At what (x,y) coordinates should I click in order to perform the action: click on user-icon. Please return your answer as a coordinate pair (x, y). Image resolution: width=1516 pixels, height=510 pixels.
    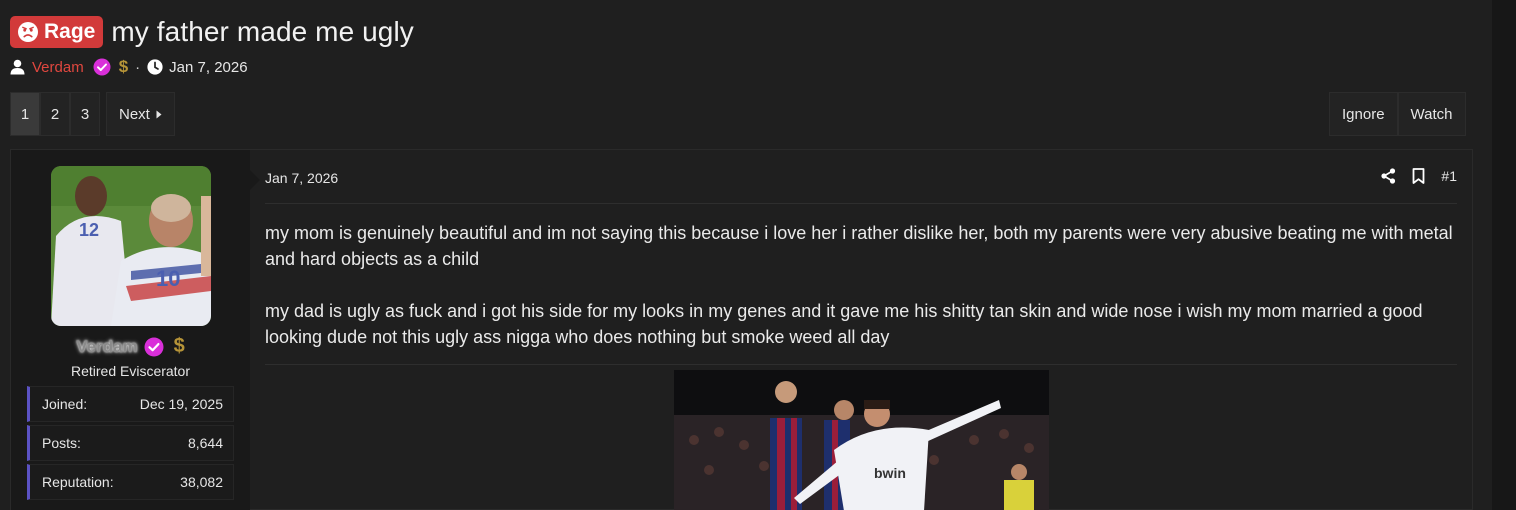
    Looking at the image, I should click on (17, 67).